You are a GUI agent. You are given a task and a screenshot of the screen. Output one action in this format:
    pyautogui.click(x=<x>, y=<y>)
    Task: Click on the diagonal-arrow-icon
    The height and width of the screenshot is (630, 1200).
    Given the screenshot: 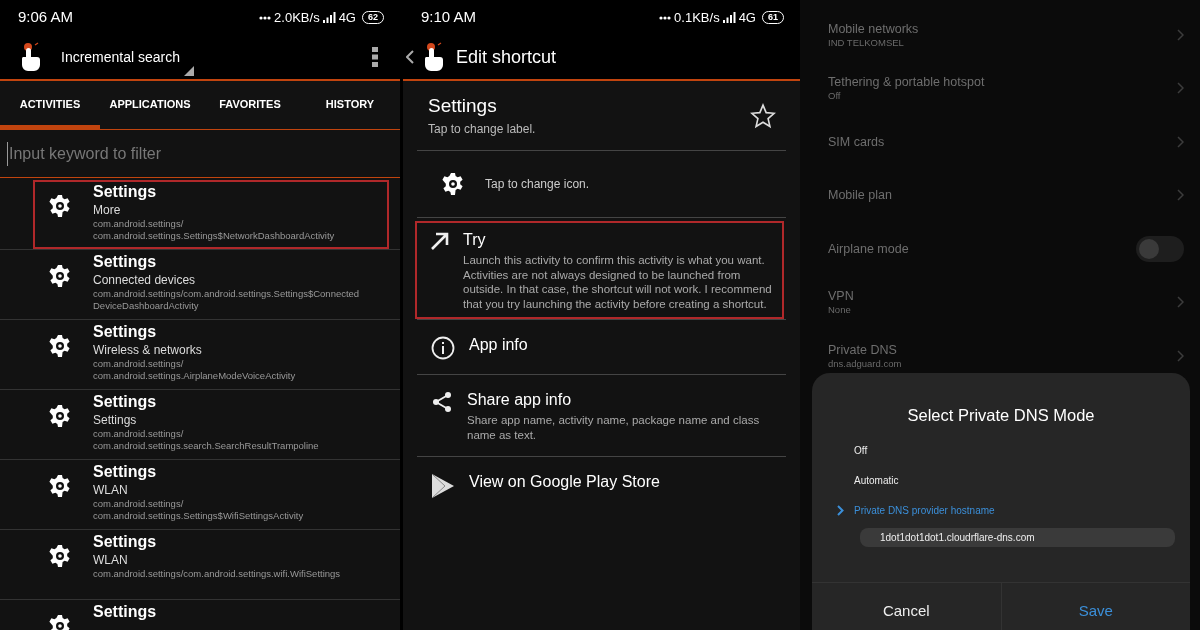 What is the action you would take?
    pyautogui.click(x=439, y=241)
    